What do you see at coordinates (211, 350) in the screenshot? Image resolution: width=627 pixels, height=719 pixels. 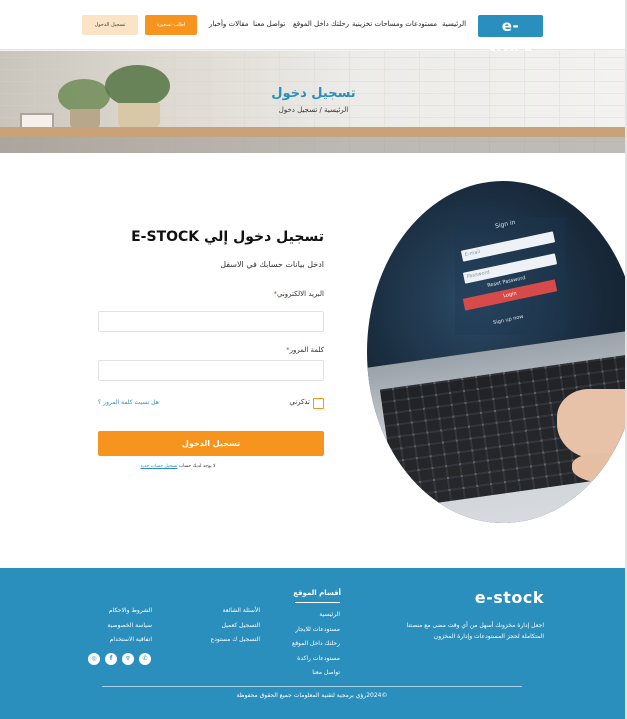 I see `password-label: كلمة المرور*` at bounding box center [211, 350].